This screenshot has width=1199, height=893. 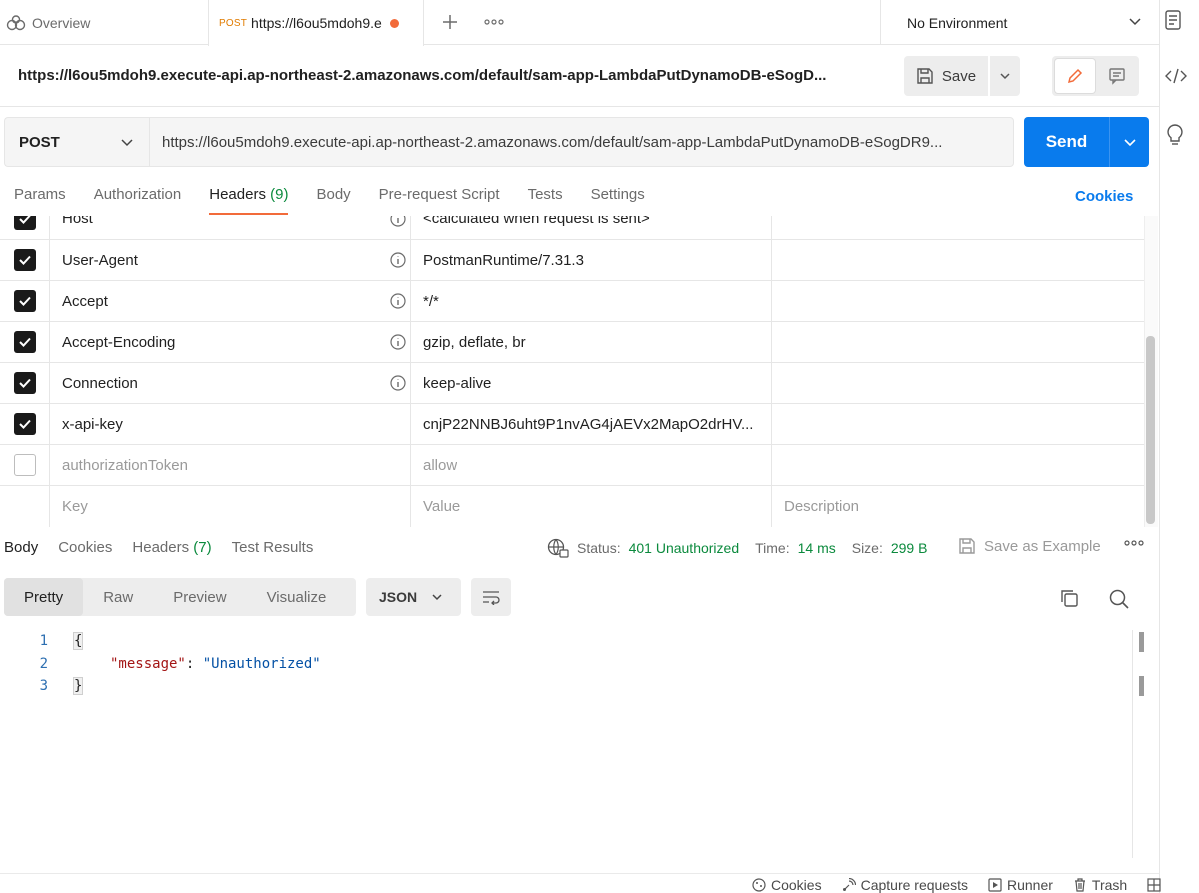 What do you see at coordinates (85, 547) in the screenshot?
I see `response-tab-cookies: Cookies` at bounding box center [85, 547].